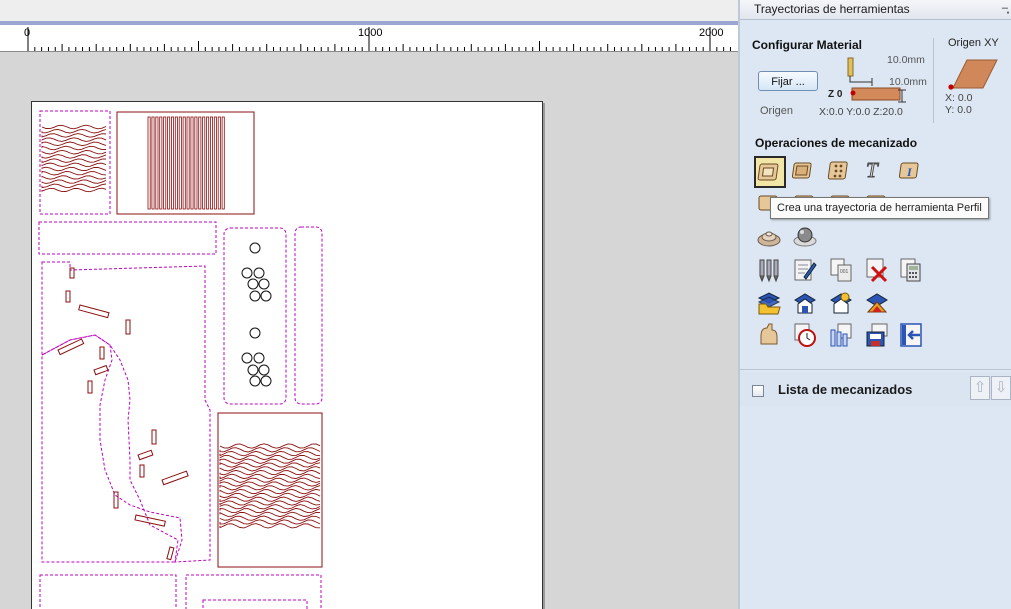 The width and height of the screenshot is (1011, 609). What do you see at coordinates (255, 604) in the screenshot?
I see `dashed-outline-bottom-inner` at bounding box center [255, 604].